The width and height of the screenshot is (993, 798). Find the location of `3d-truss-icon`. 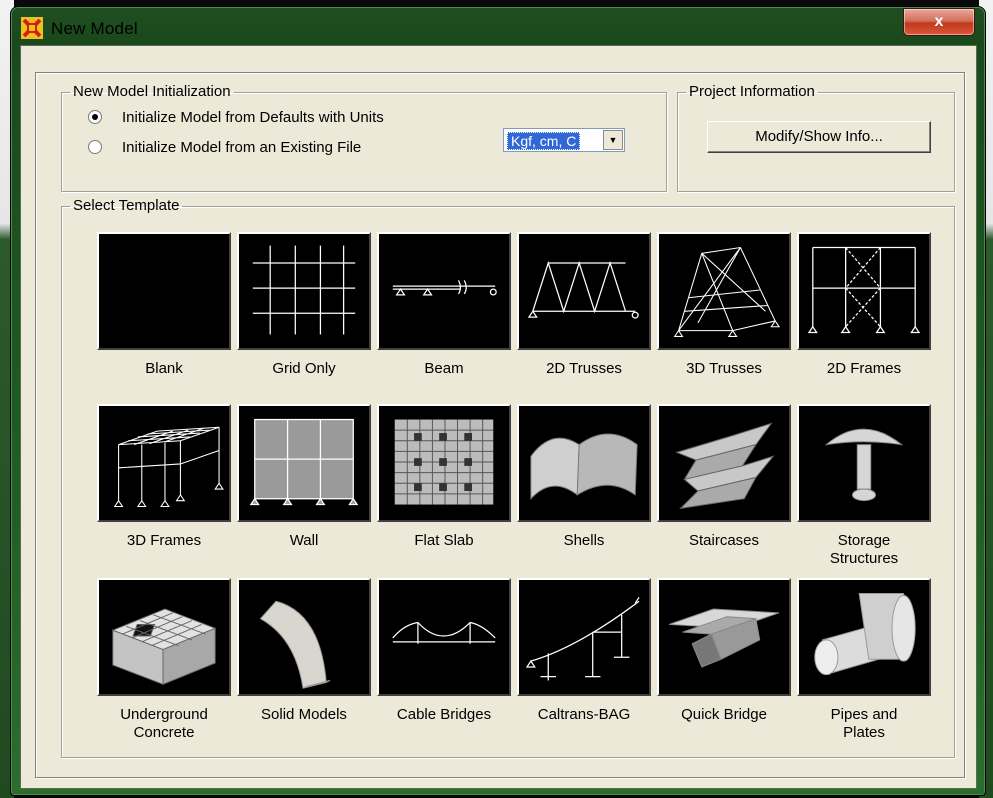

3d-truss-icon is located at coordinates (727, 291).